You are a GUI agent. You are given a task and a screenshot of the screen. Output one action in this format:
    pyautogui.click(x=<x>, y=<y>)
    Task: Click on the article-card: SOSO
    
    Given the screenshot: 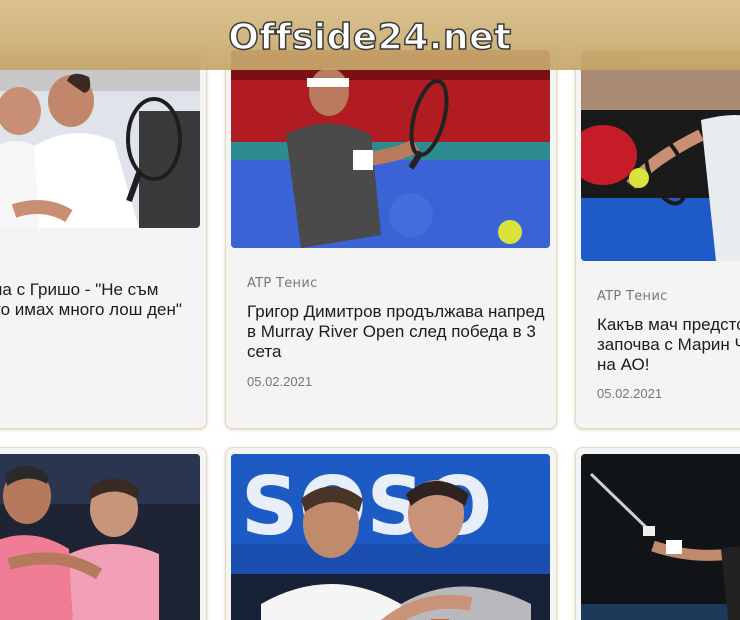 What is the action you would take?
    pyautogui.click(x=391, y=533)
    